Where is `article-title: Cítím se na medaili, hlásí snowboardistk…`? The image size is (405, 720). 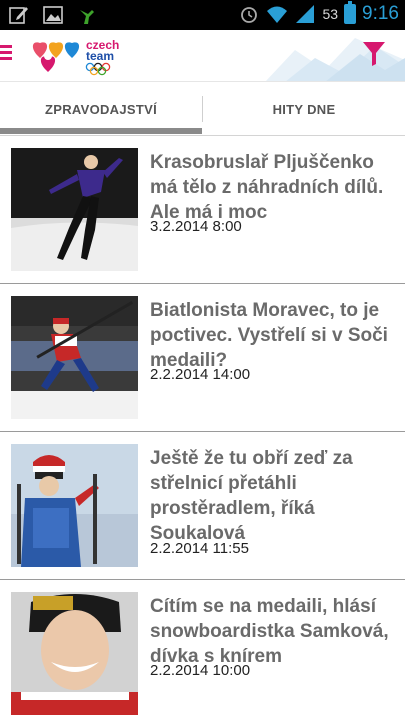
article-title: Cítím se na medaili, hlásí snowboardistk… is located at coordinates (269, 631).